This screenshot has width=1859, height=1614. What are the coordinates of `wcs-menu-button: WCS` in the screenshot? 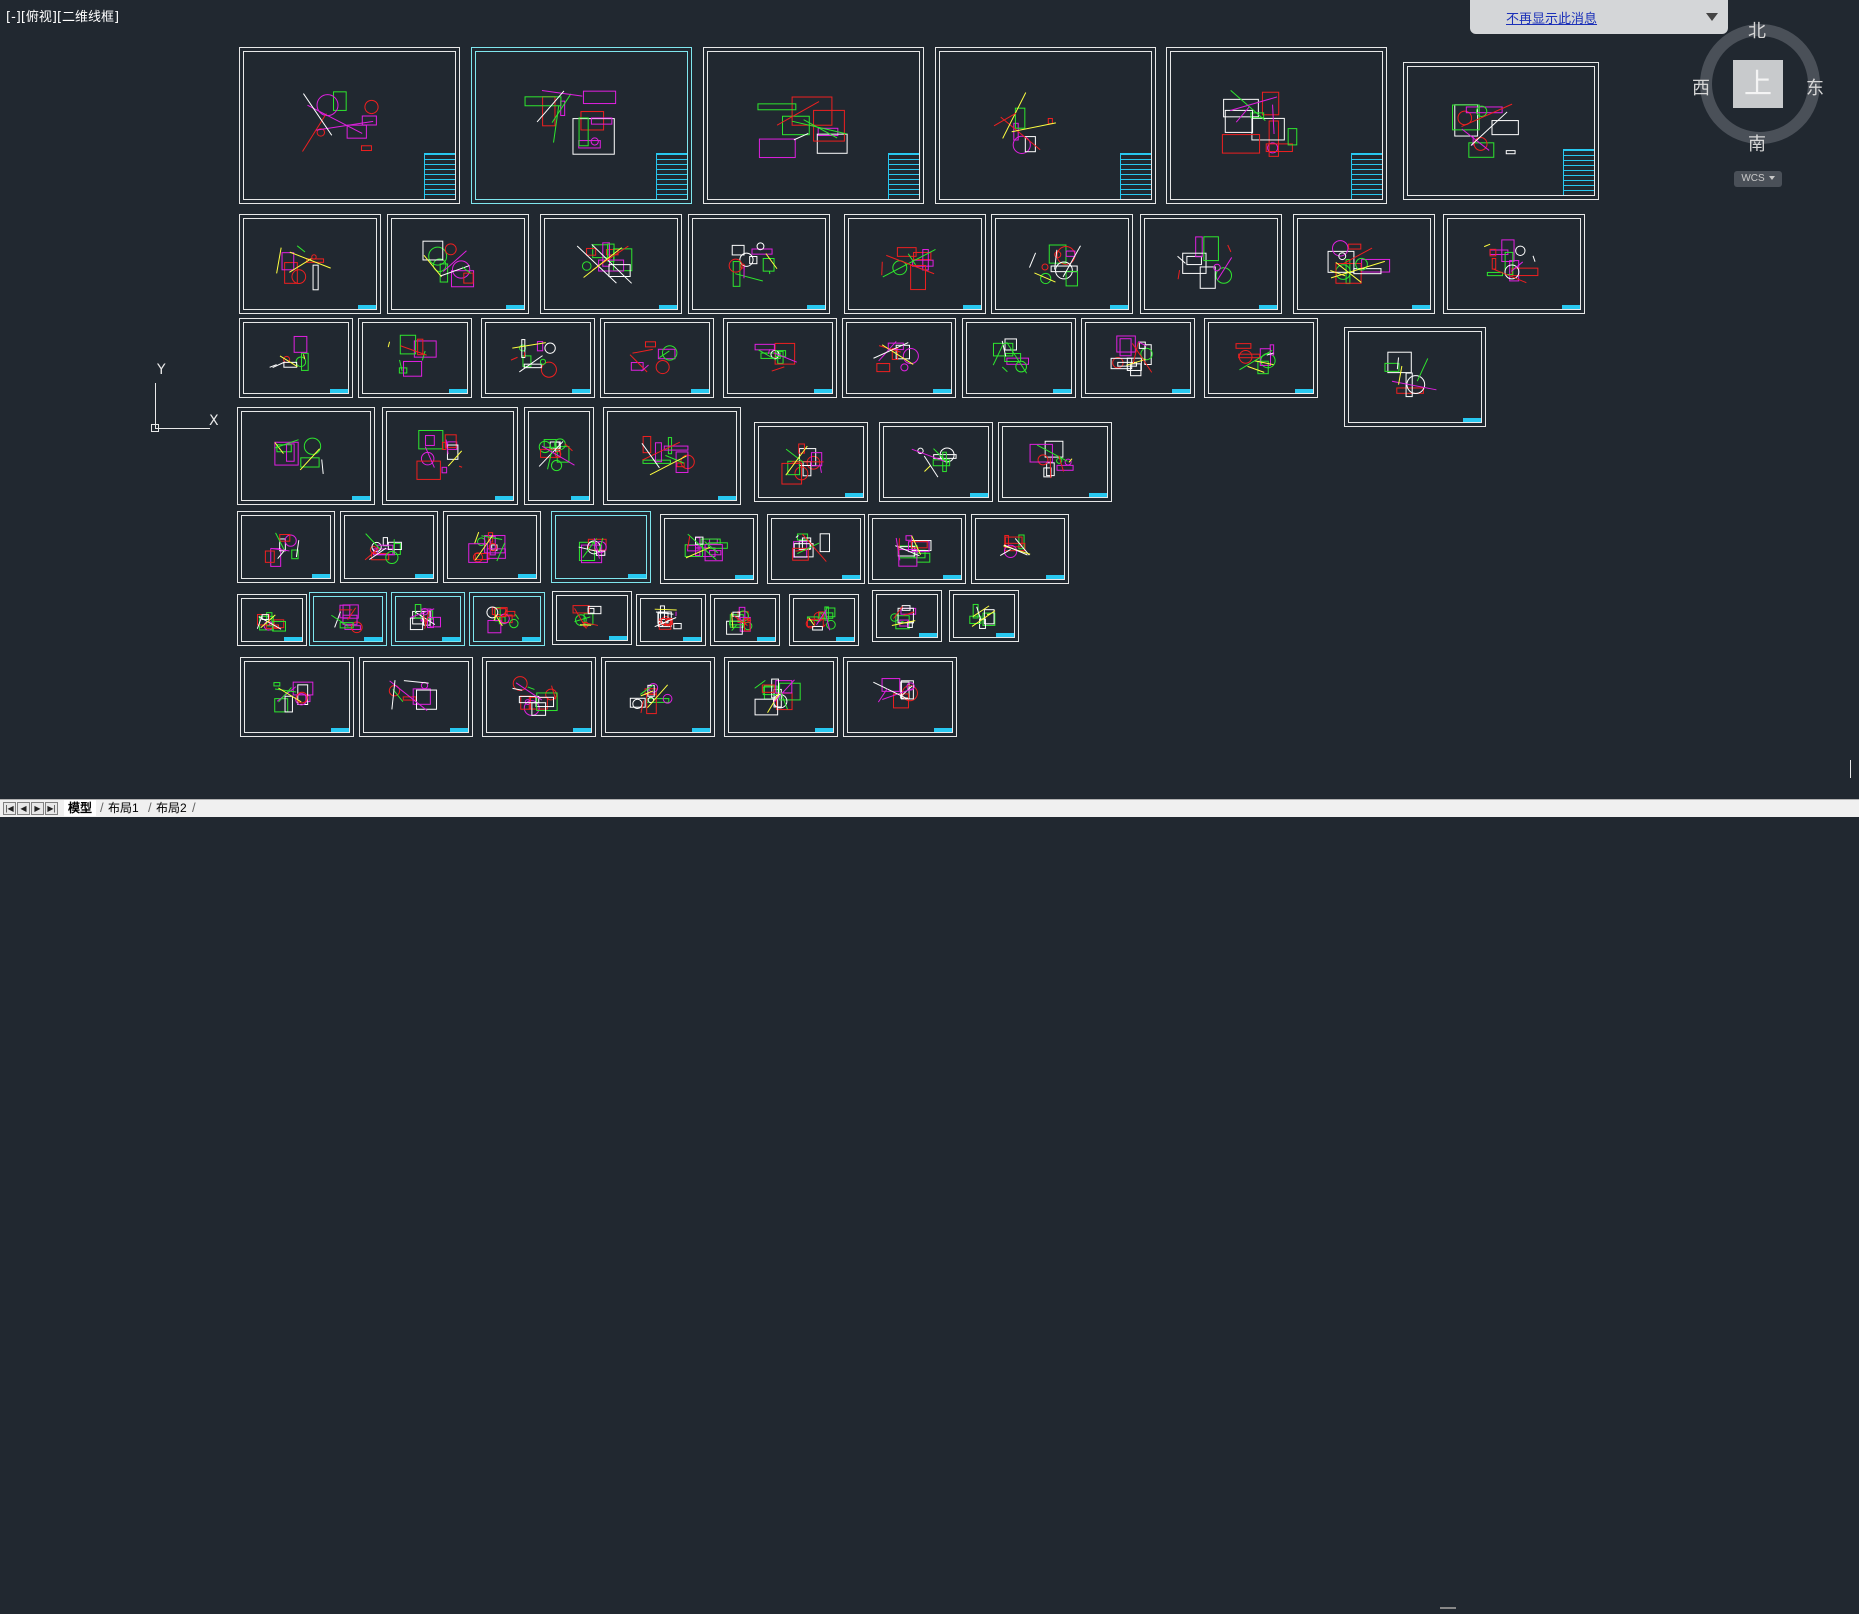 It's located at (1758, 179).